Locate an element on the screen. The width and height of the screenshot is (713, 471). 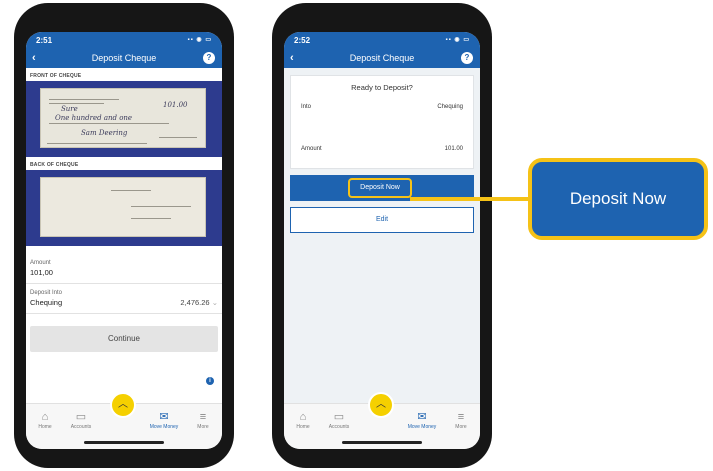
back-cheque-image is located at coordinates (124, 208).